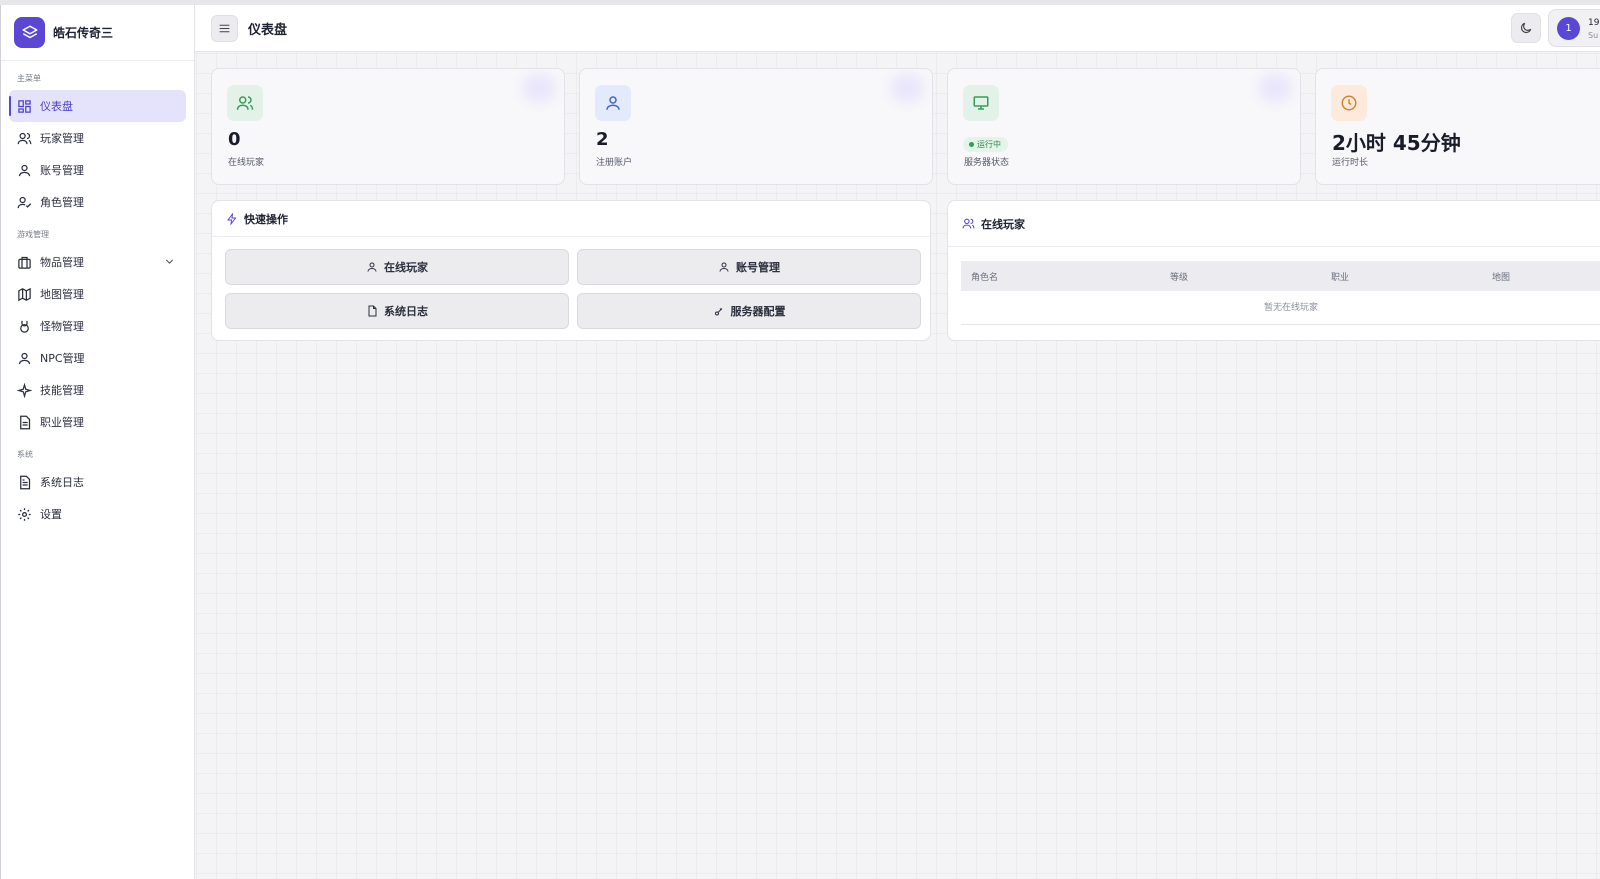 Image resolution: width=1600 pixels, height=879 pixels. What do you see at coordinates (1350, 163) in the screenshot?
I see `stat-label: 运行时长` at bounding box center [1350, 163].